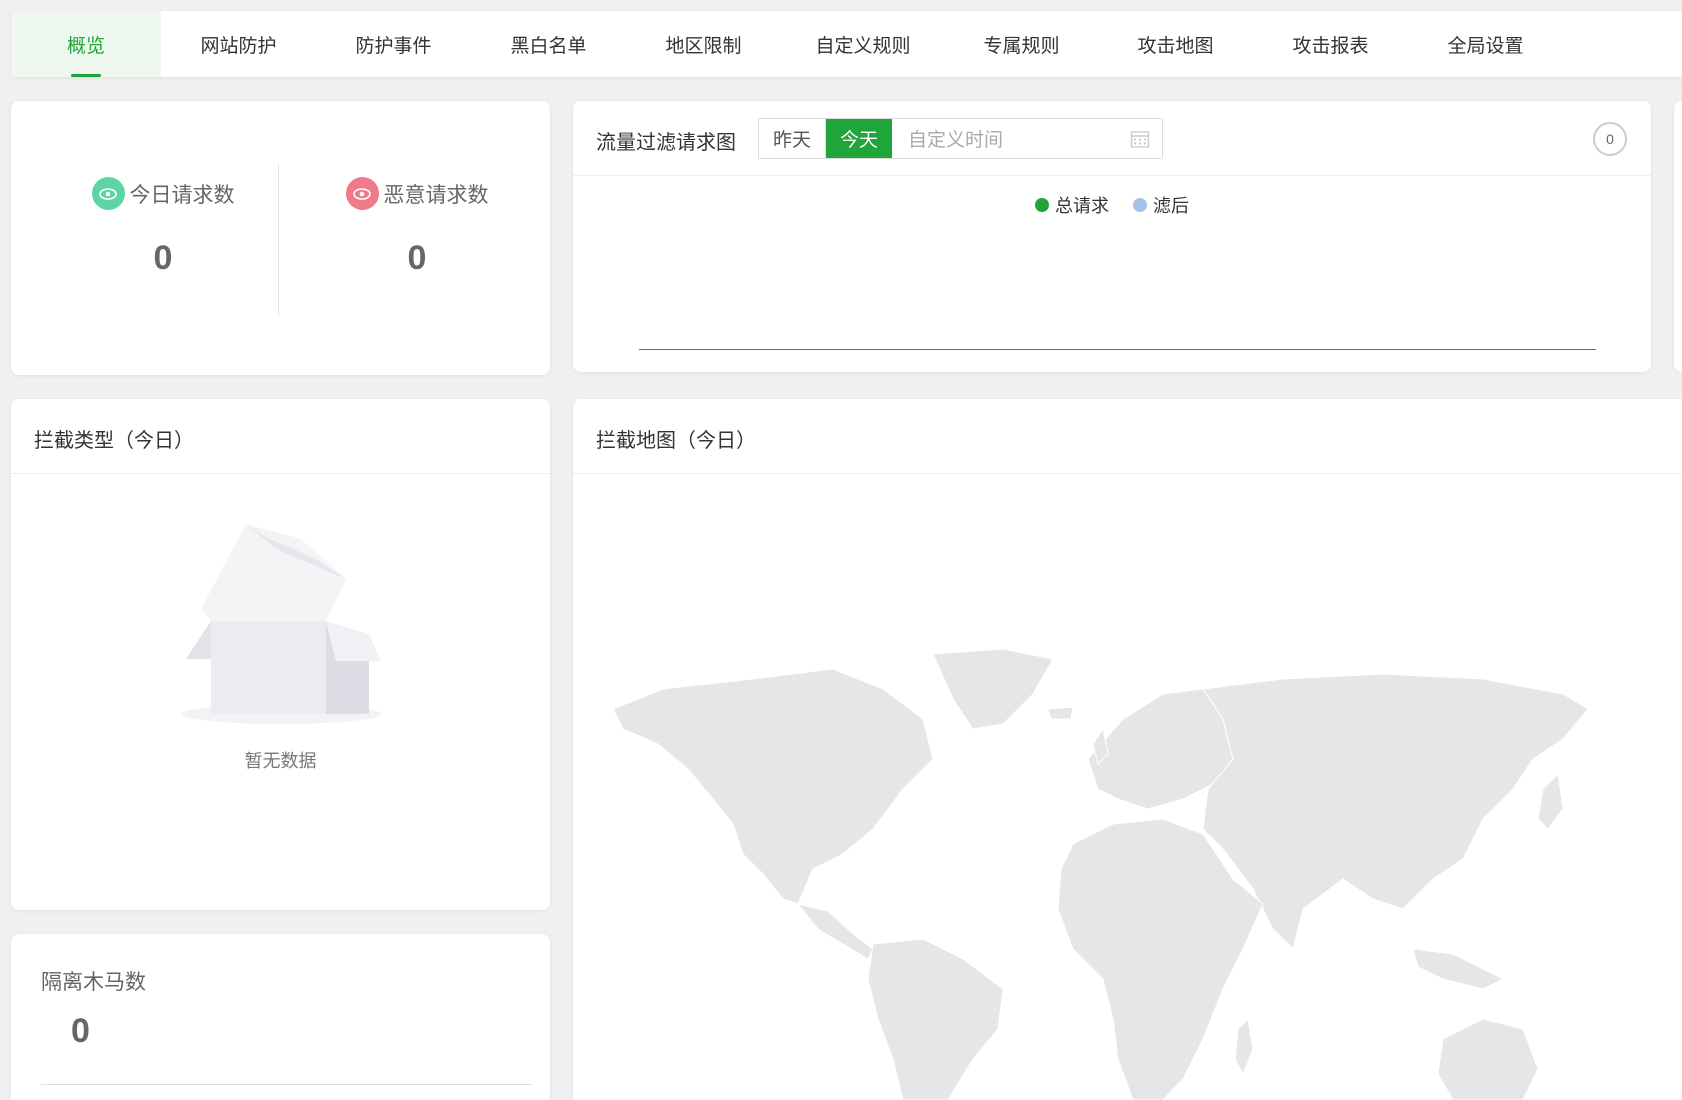  Describe the element at coordinates (238, 44) in the screenshot. I see `tab-site-protection: 网站防护` at that location.